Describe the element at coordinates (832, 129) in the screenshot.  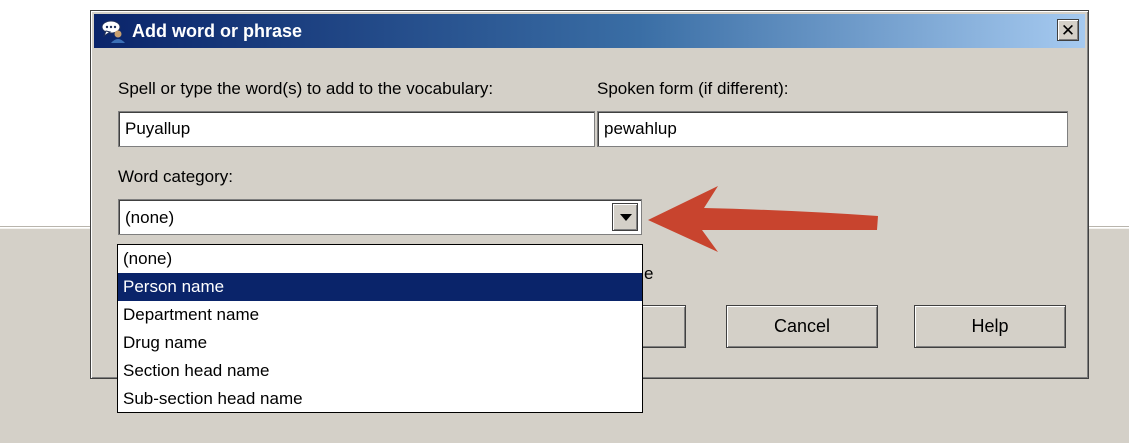
I see `spoken-form-input: pewahlup` at that location.